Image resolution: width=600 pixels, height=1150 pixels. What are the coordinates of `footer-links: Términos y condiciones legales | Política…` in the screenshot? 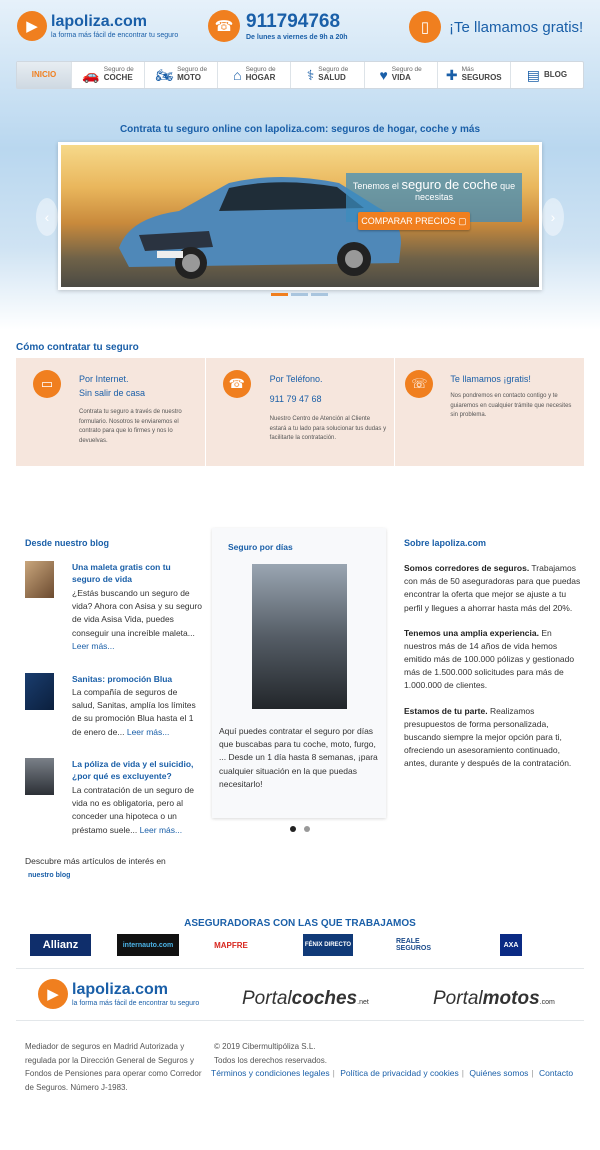 It's located at (392, 1073).